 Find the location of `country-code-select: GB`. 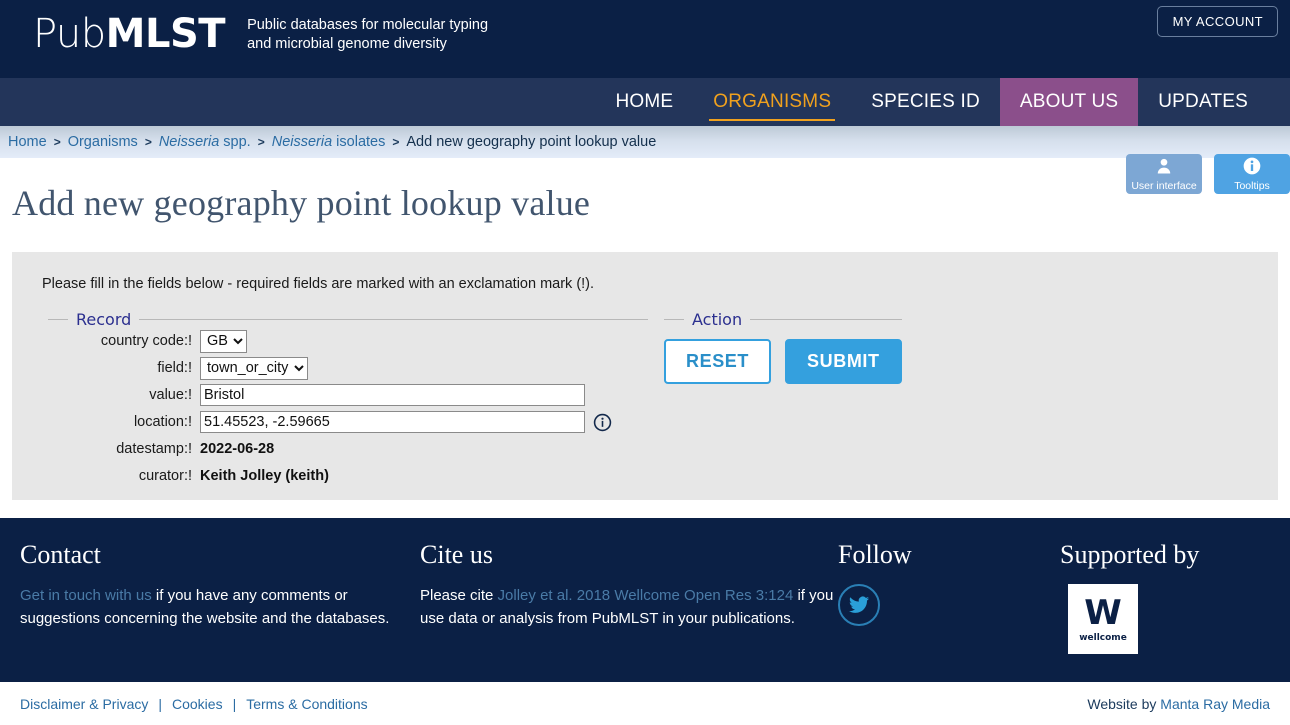

country-code-select: GB is located at coordinates (223, 341).